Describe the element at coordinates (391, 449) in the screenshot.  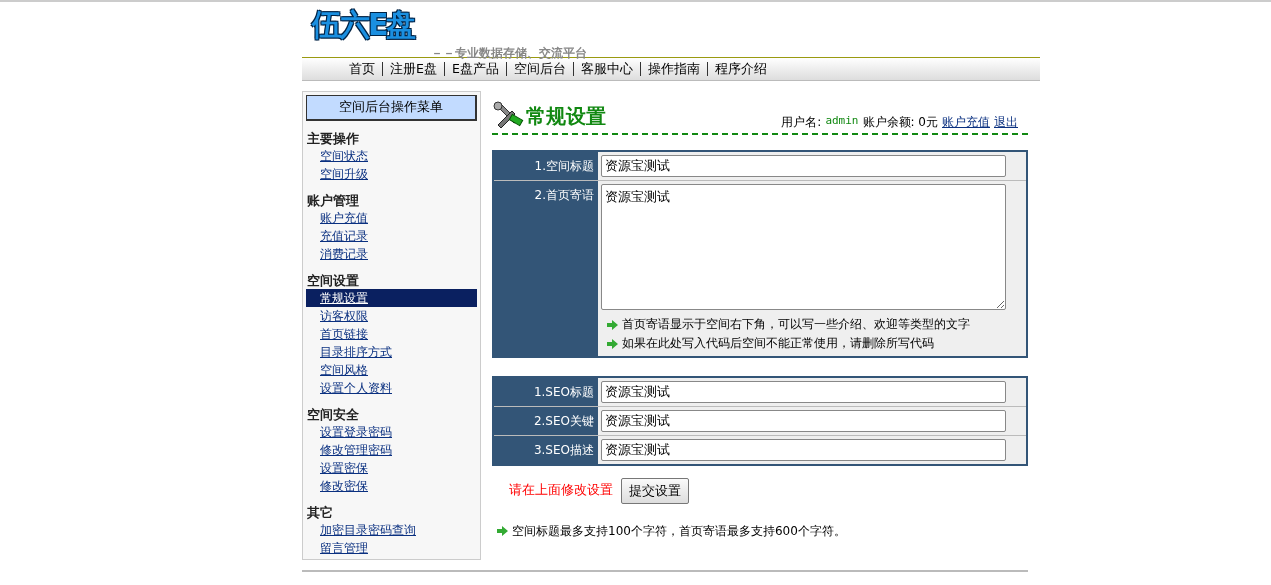
I see `menu-link: 修改管理密码` at that location.